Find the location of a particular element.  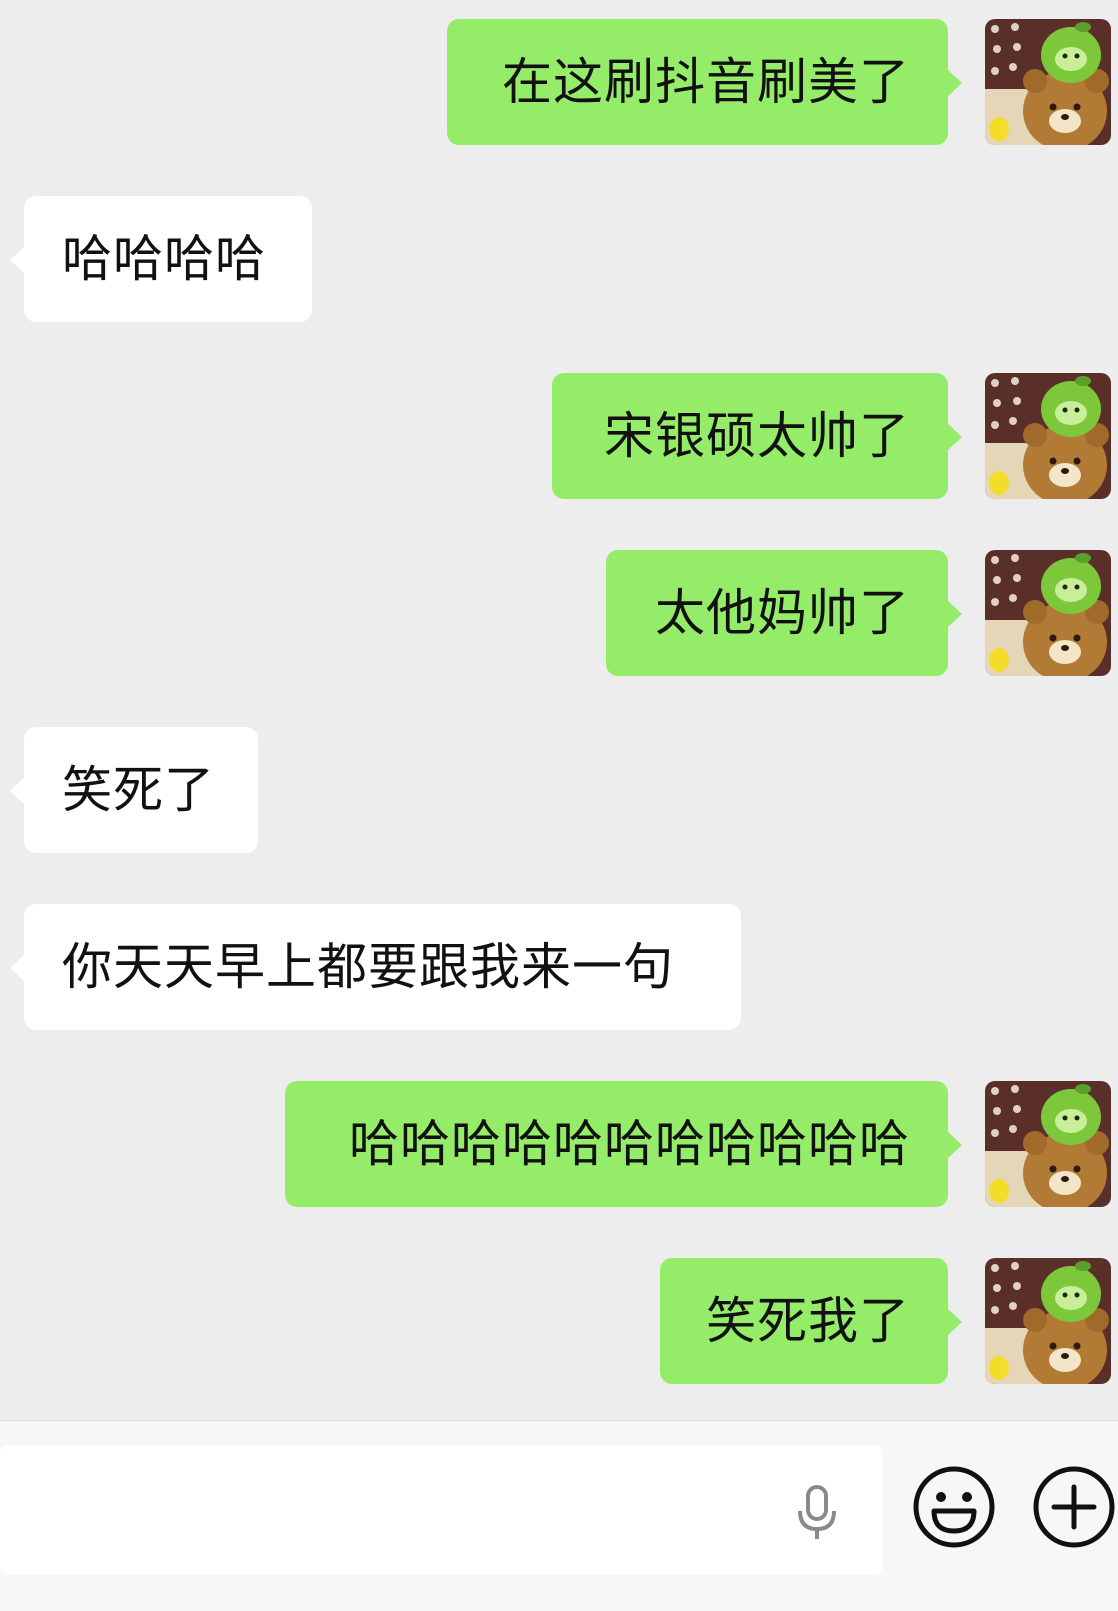

message-bubble-sent: 笑死我了 is located at coordinates (811, 1321).